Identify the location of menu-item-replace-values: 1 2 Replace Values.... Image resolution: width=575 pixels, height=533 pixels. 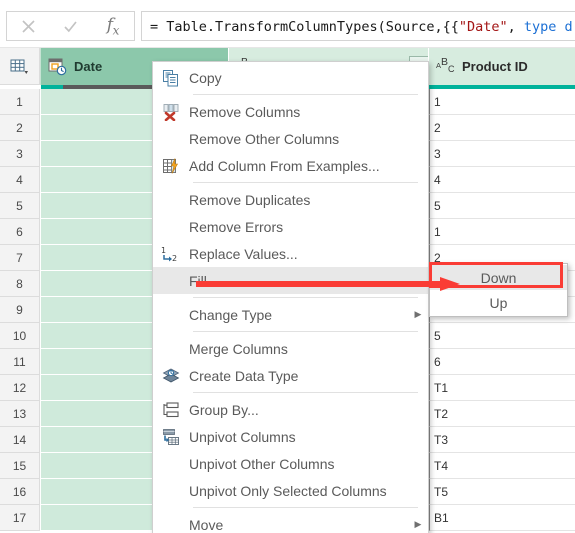
(290, 253).